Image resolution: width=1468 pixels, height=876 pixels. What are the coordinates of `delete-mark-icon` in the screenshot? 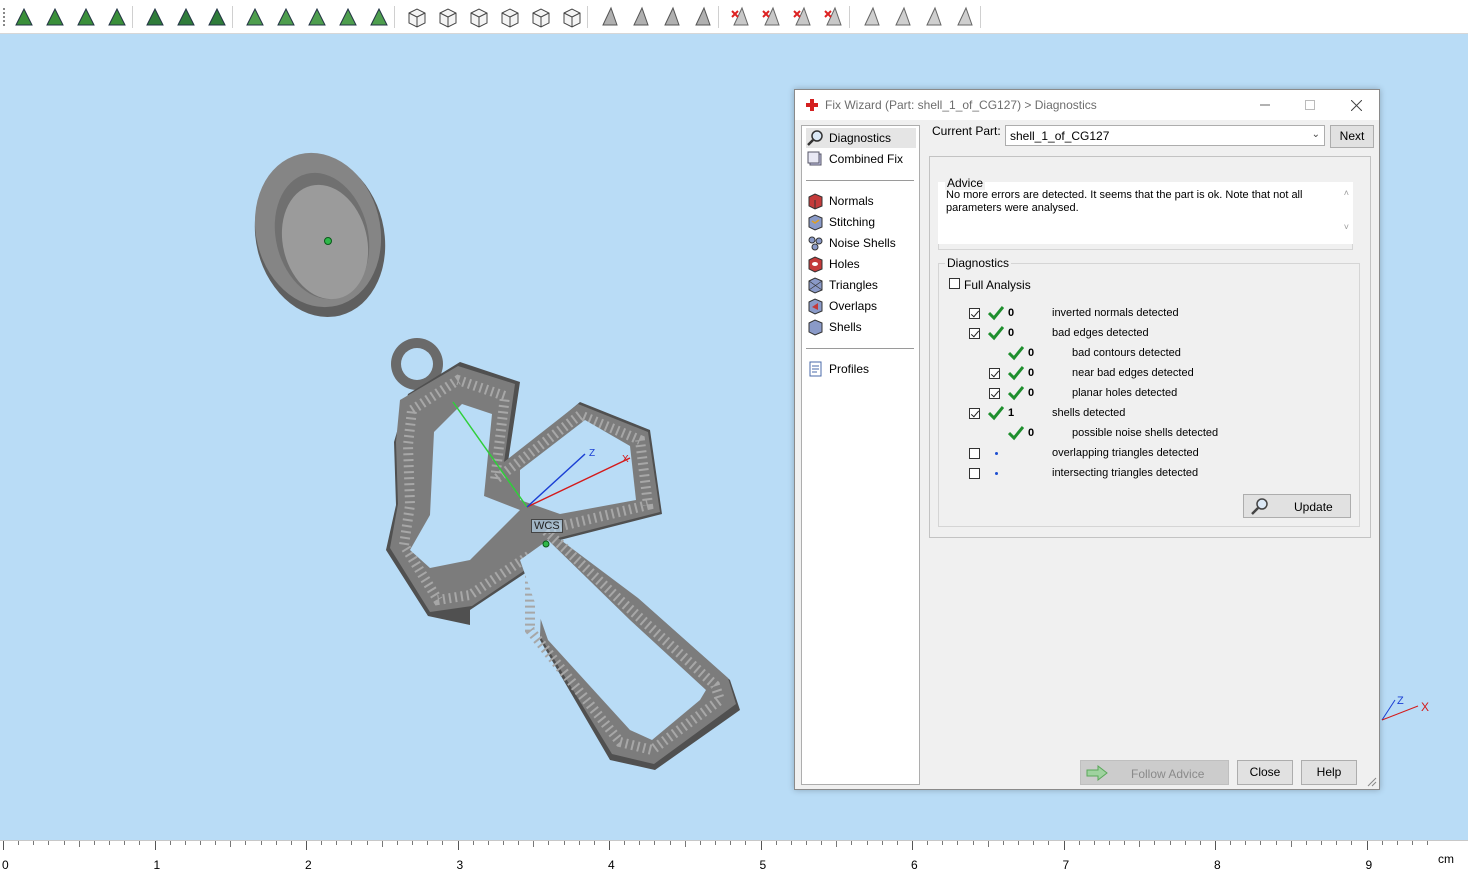 It's located at (741, 17).